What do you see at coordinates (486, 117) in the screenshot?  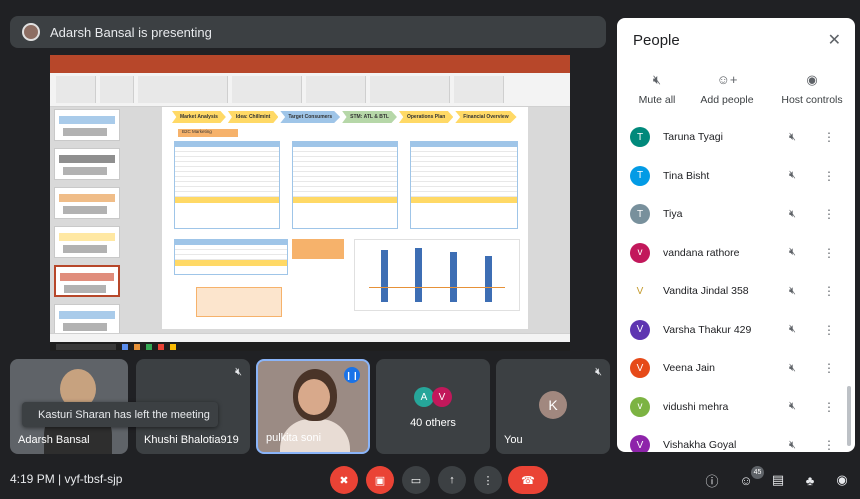 I see `chevron: Financial Overview` at bounding box center [486, 117].